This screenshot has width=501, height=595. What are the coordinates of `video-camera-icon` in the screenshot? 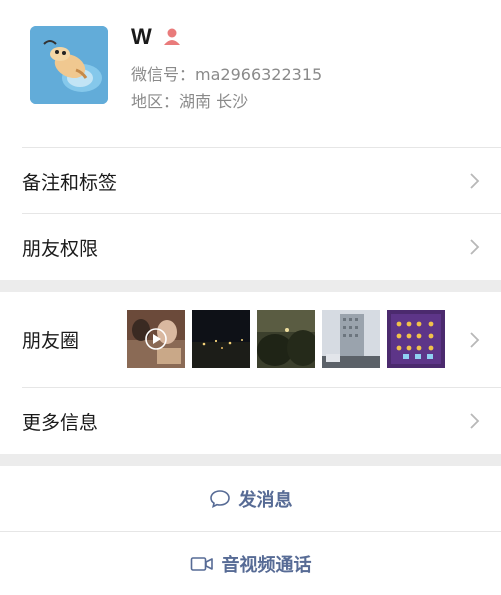 It's located at (201, 563).